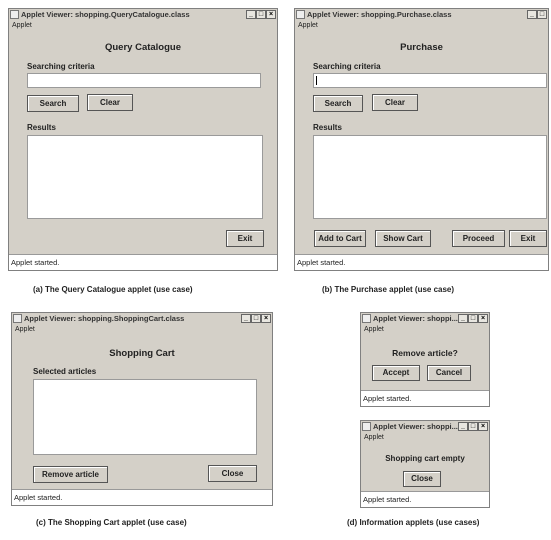 The height and width of the screenshot is (540, 551). What do you see at coordinates (340, 238) in the screenshot?
I see `add-to-cart-button: Add to Cart` at bounding box center [340, 238].